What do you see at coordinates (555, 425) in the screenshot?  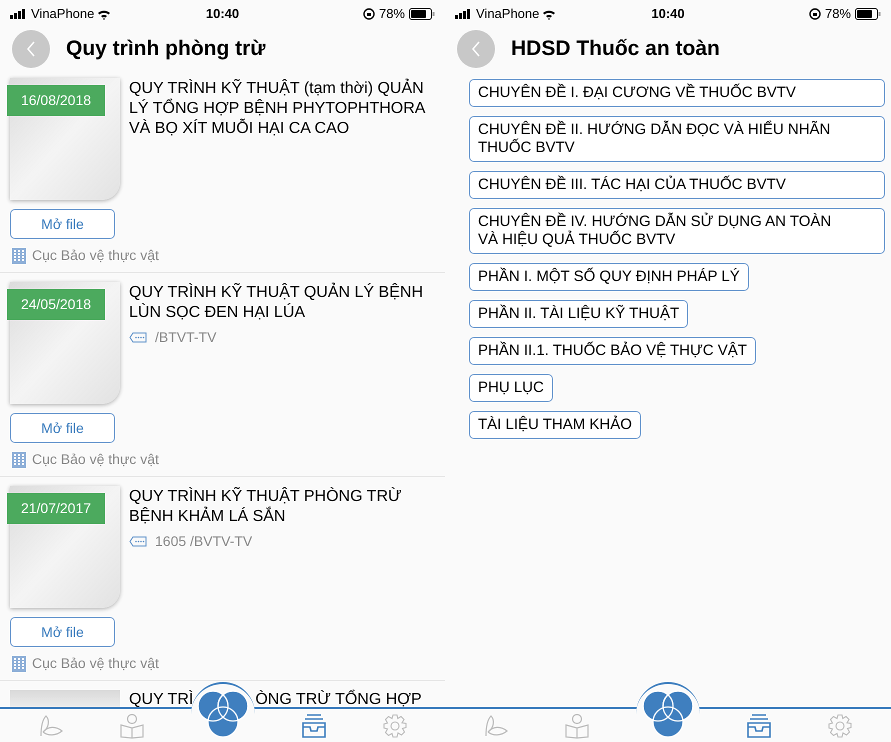 I see `section-button: TÀI LIỆU THAM KHẢO` at bounding box center [555, 425].